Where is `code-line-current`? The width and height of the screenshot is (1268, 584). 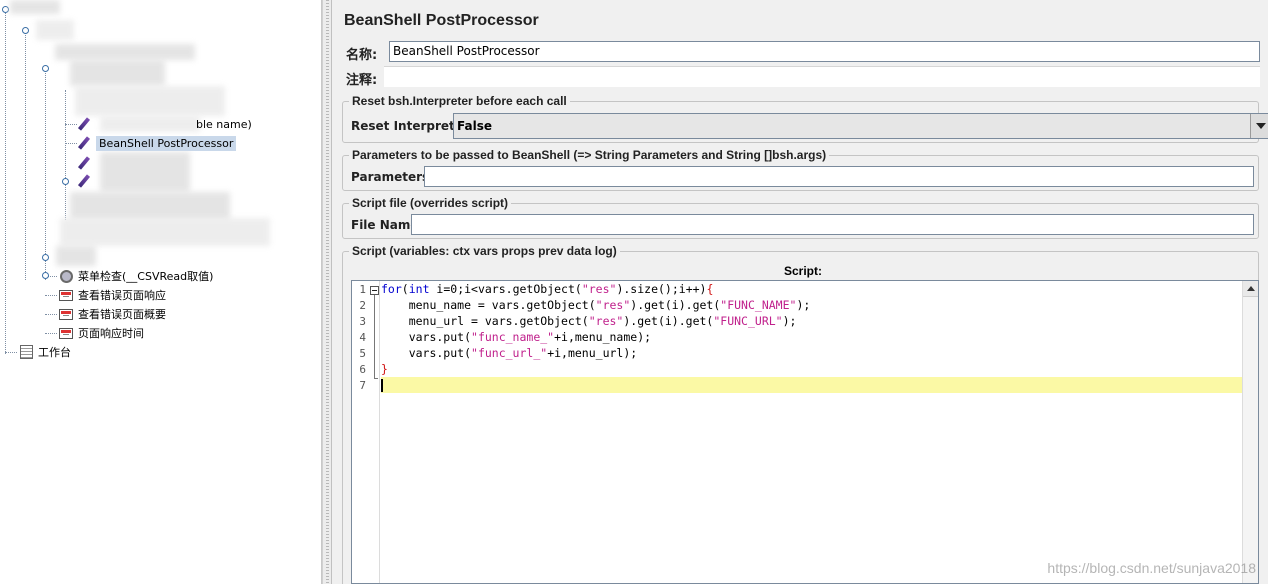
code-line-current is located at coordinates (811, 385).